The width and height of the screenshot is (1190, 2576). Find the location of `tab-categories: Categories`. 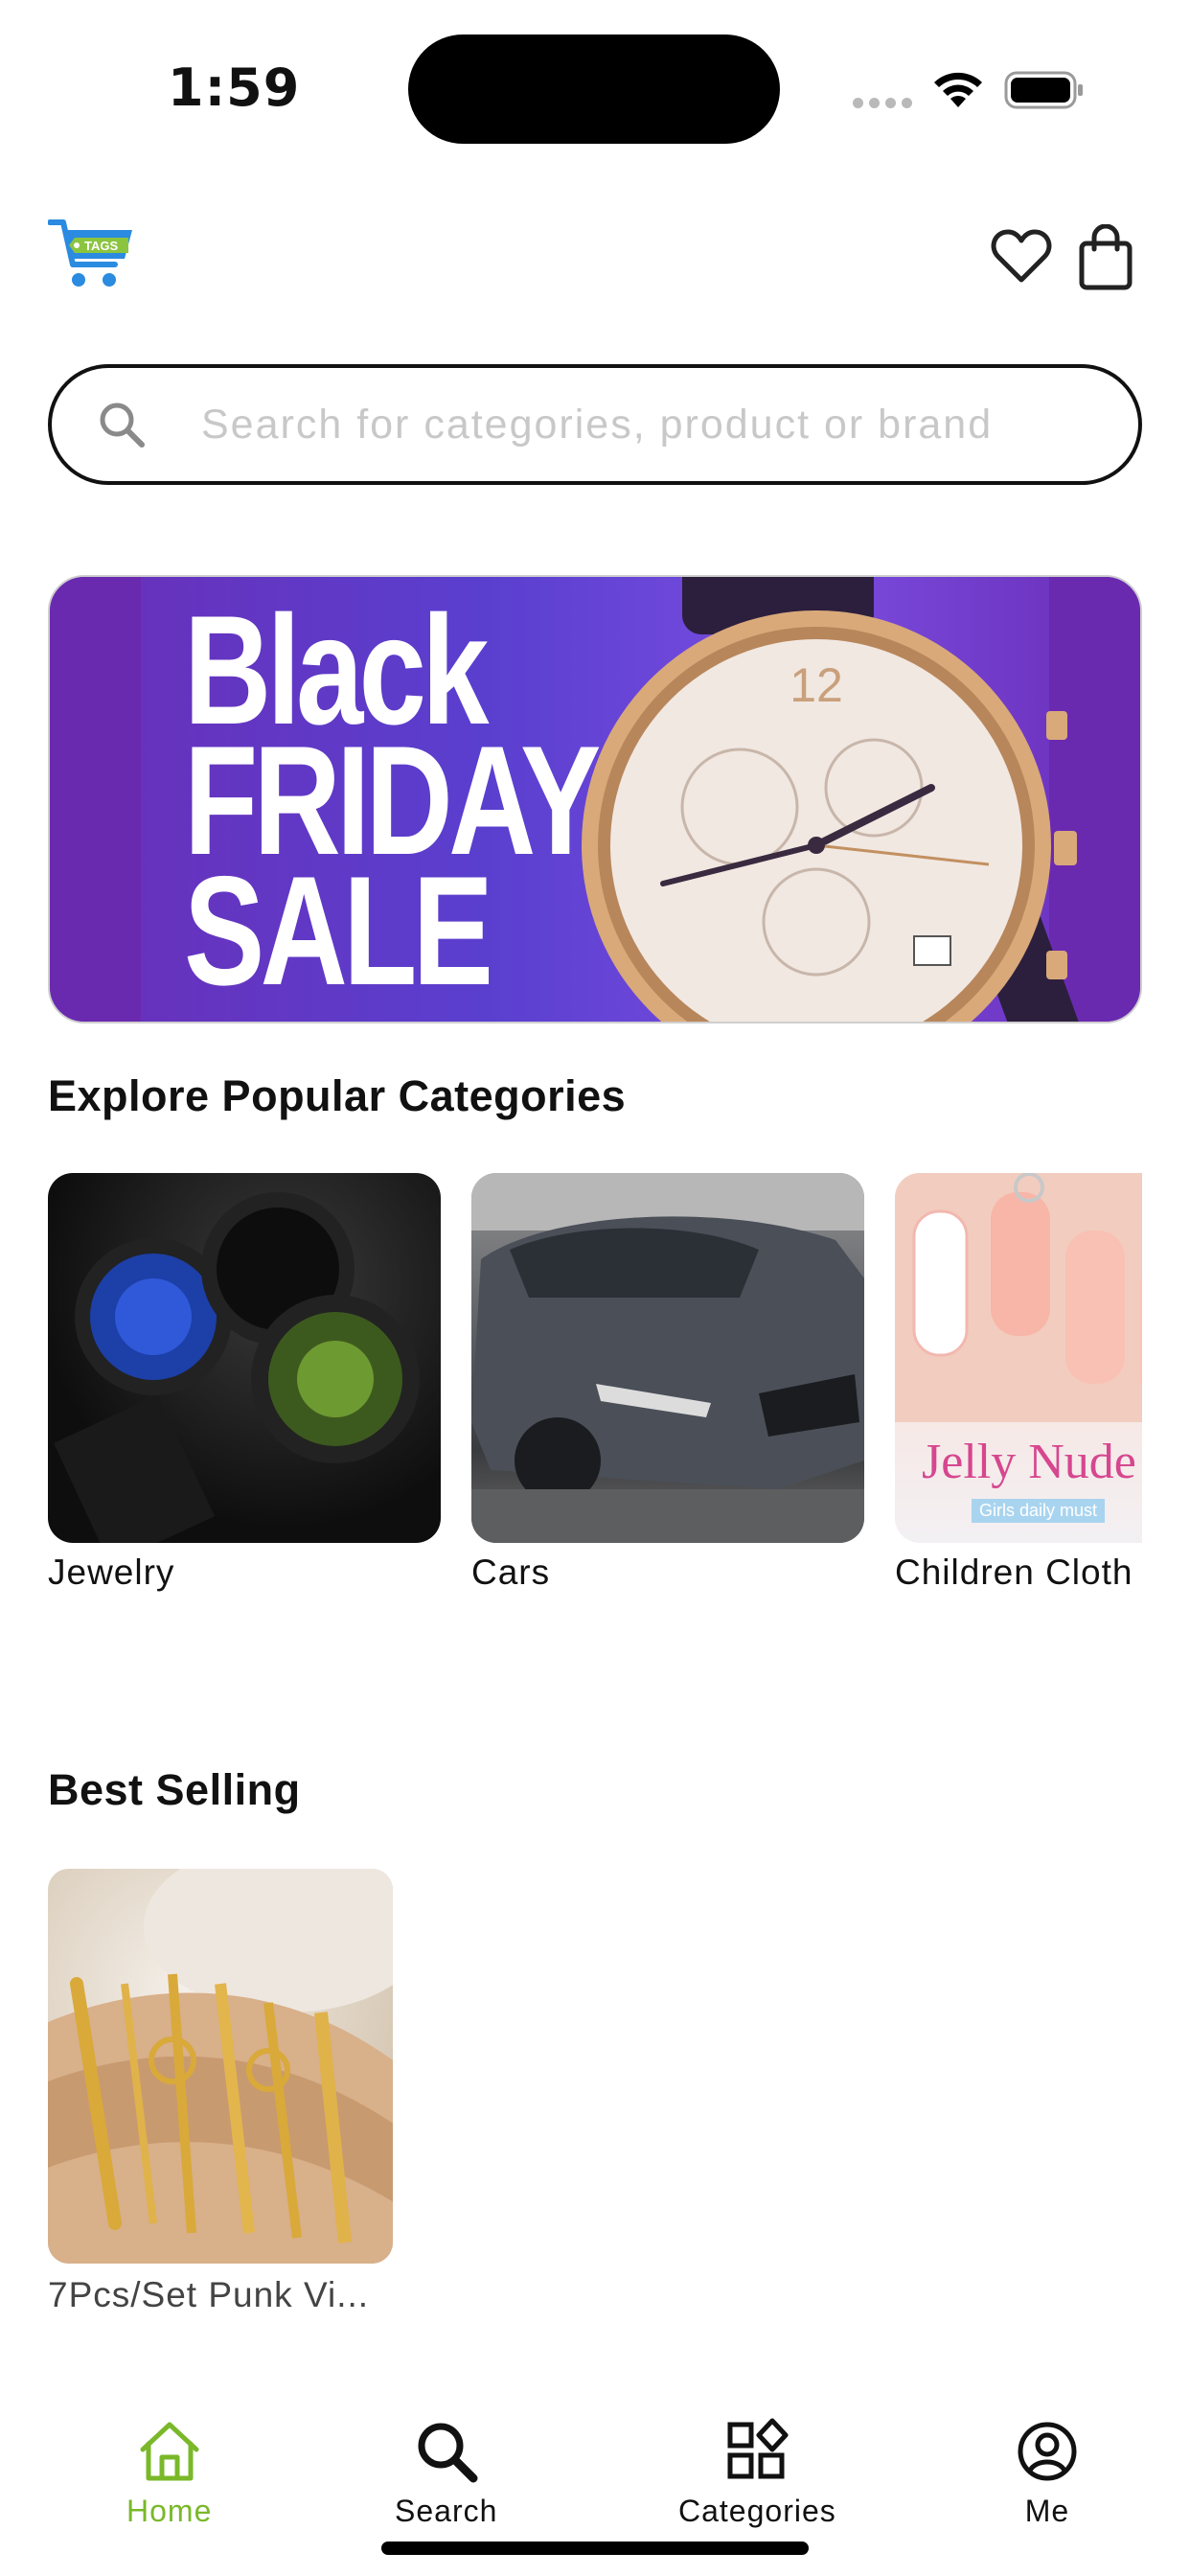

tab-categories: Categories is located at coordinates (757, 2473).